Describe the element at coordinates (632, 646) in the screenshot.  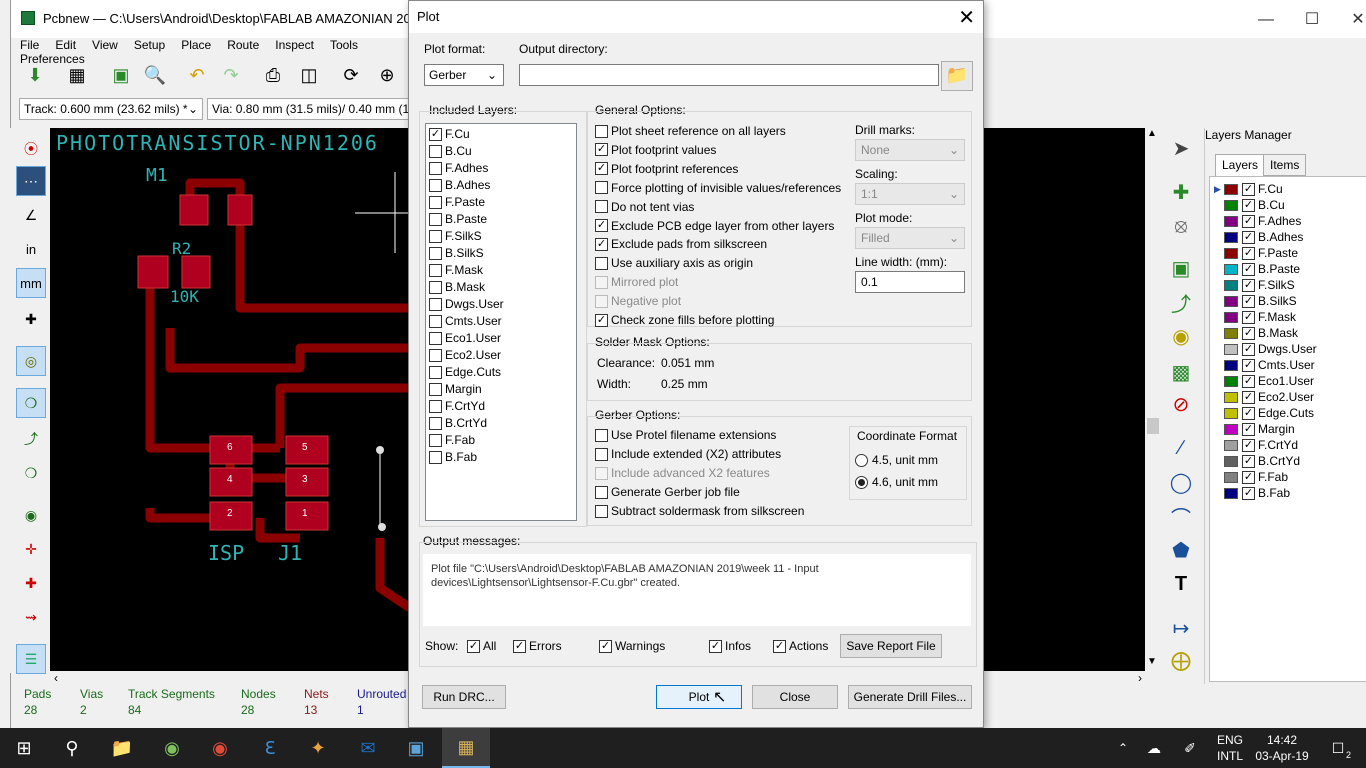
I see `show-filter-warnings: ✓ Warnings` at that location.